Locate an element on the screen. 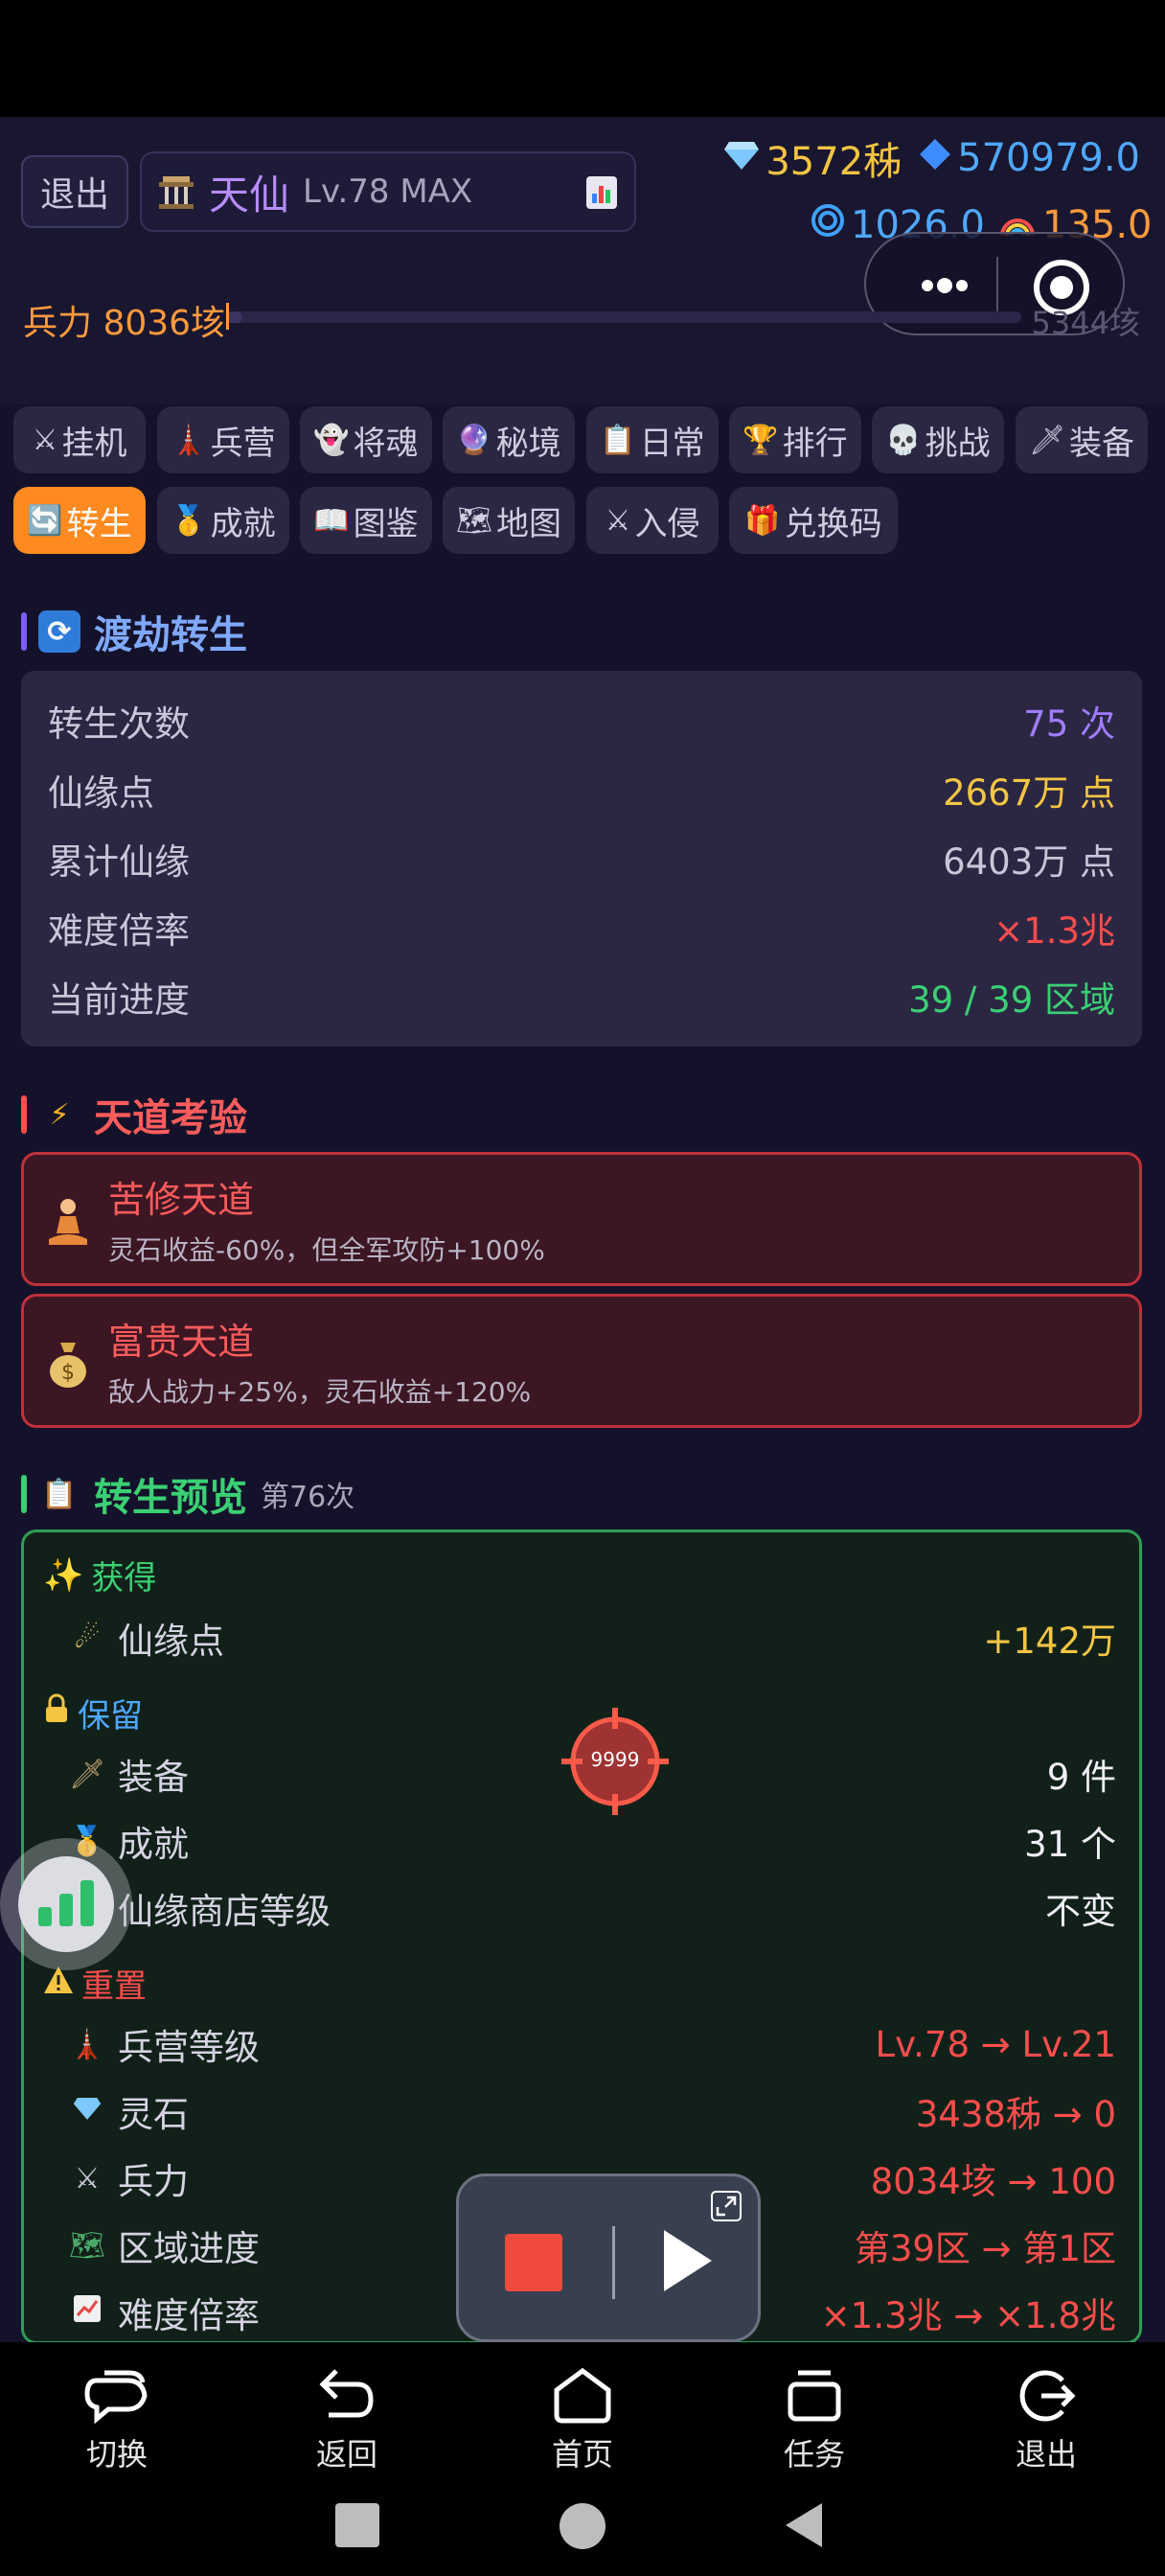 This screenshot has width=1165, height=2576. stat-label: 当前进度 is located at coordinates (119, 1000).